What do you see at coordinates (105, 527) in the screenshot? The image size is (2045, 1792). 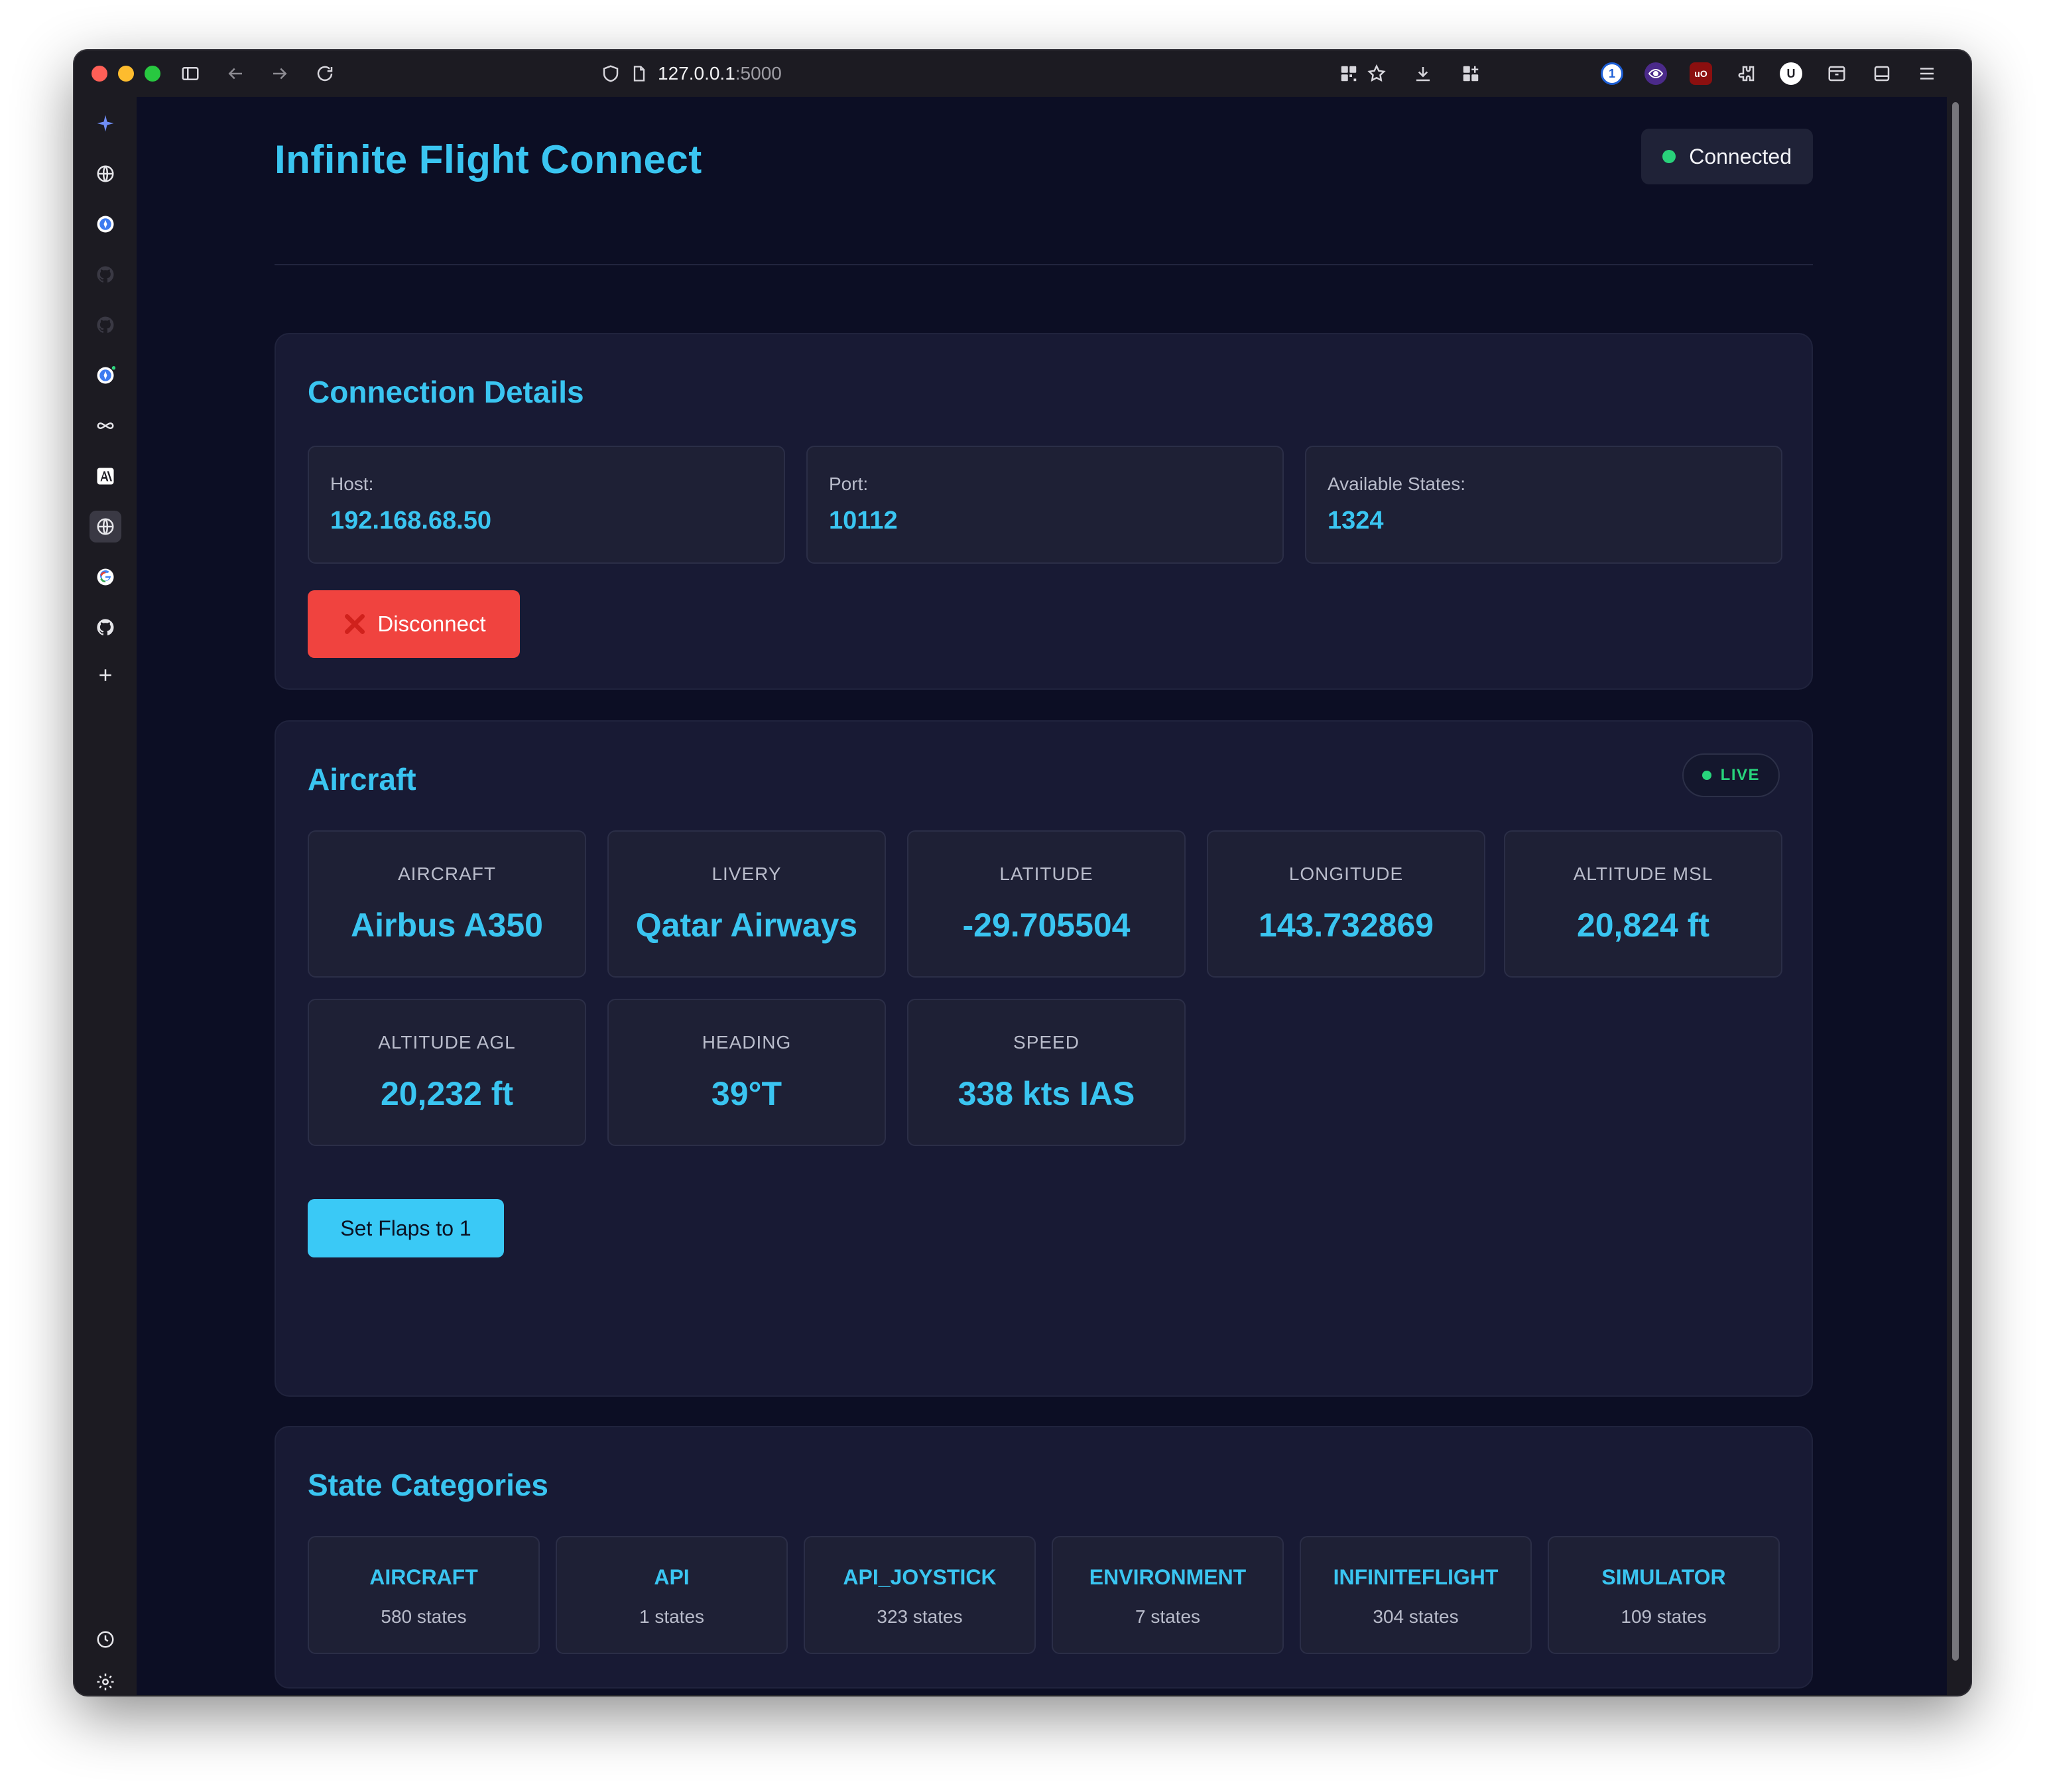 I see `sidebar-globe-active-icon` at bounding box center [105, 527].